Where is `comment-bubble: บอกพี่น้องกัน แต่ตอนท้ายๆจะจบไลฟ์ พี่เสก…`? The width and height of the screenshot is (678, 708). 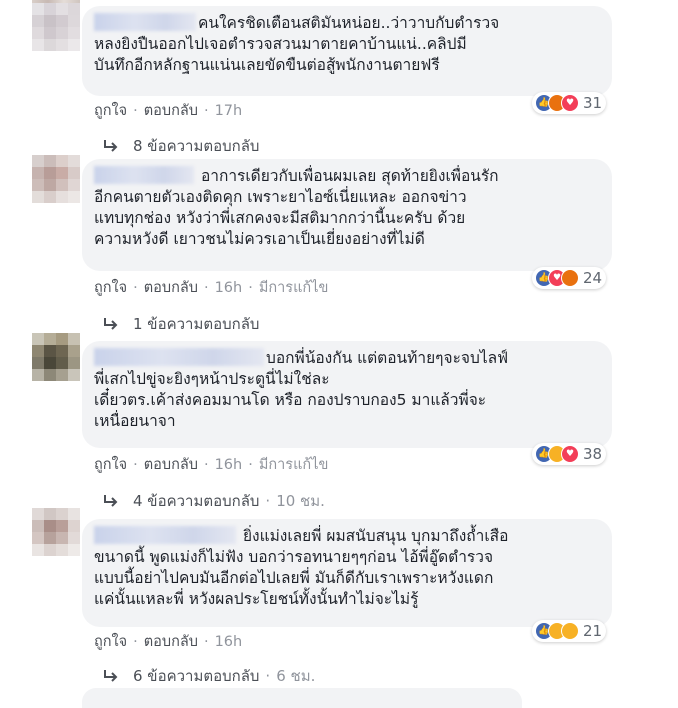 comment-bubble: บอกพี่น้องกัน แต่ตอนท้ายๆจะจบไลฟ์ พี่เสก… is located at coordinates (347, 394).